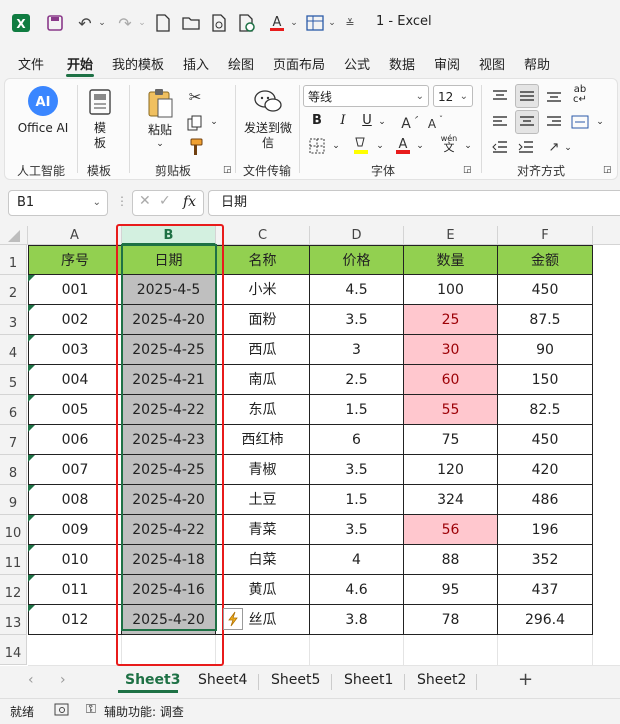 This screenshot has height=724, width=620. I want to click on send-to-wechat-button: 发送到微信, so click(268, 136).